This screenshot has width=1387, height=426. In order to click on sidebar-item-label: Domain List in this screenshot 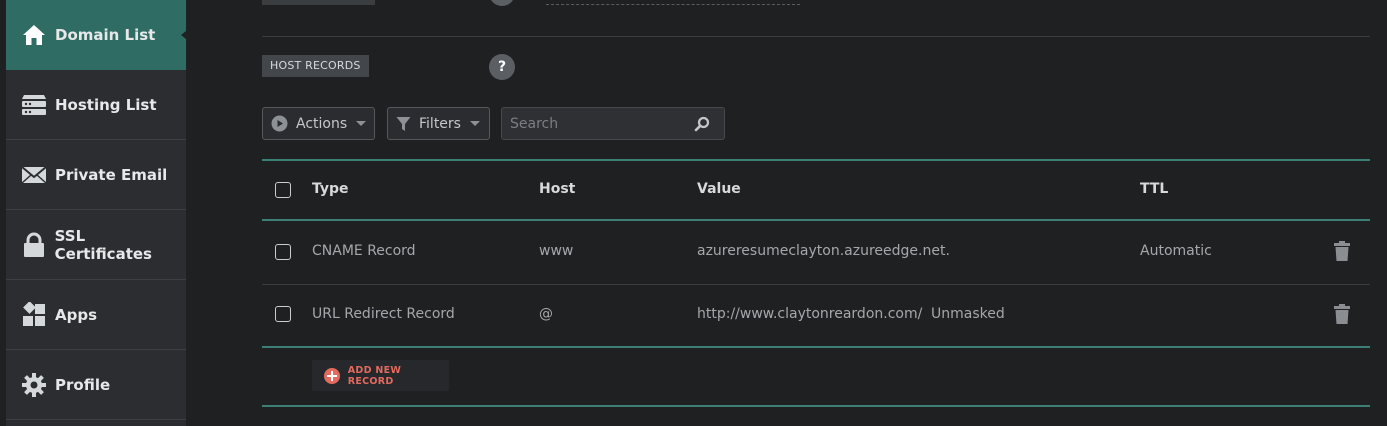, I will do `click(105, 35)`.